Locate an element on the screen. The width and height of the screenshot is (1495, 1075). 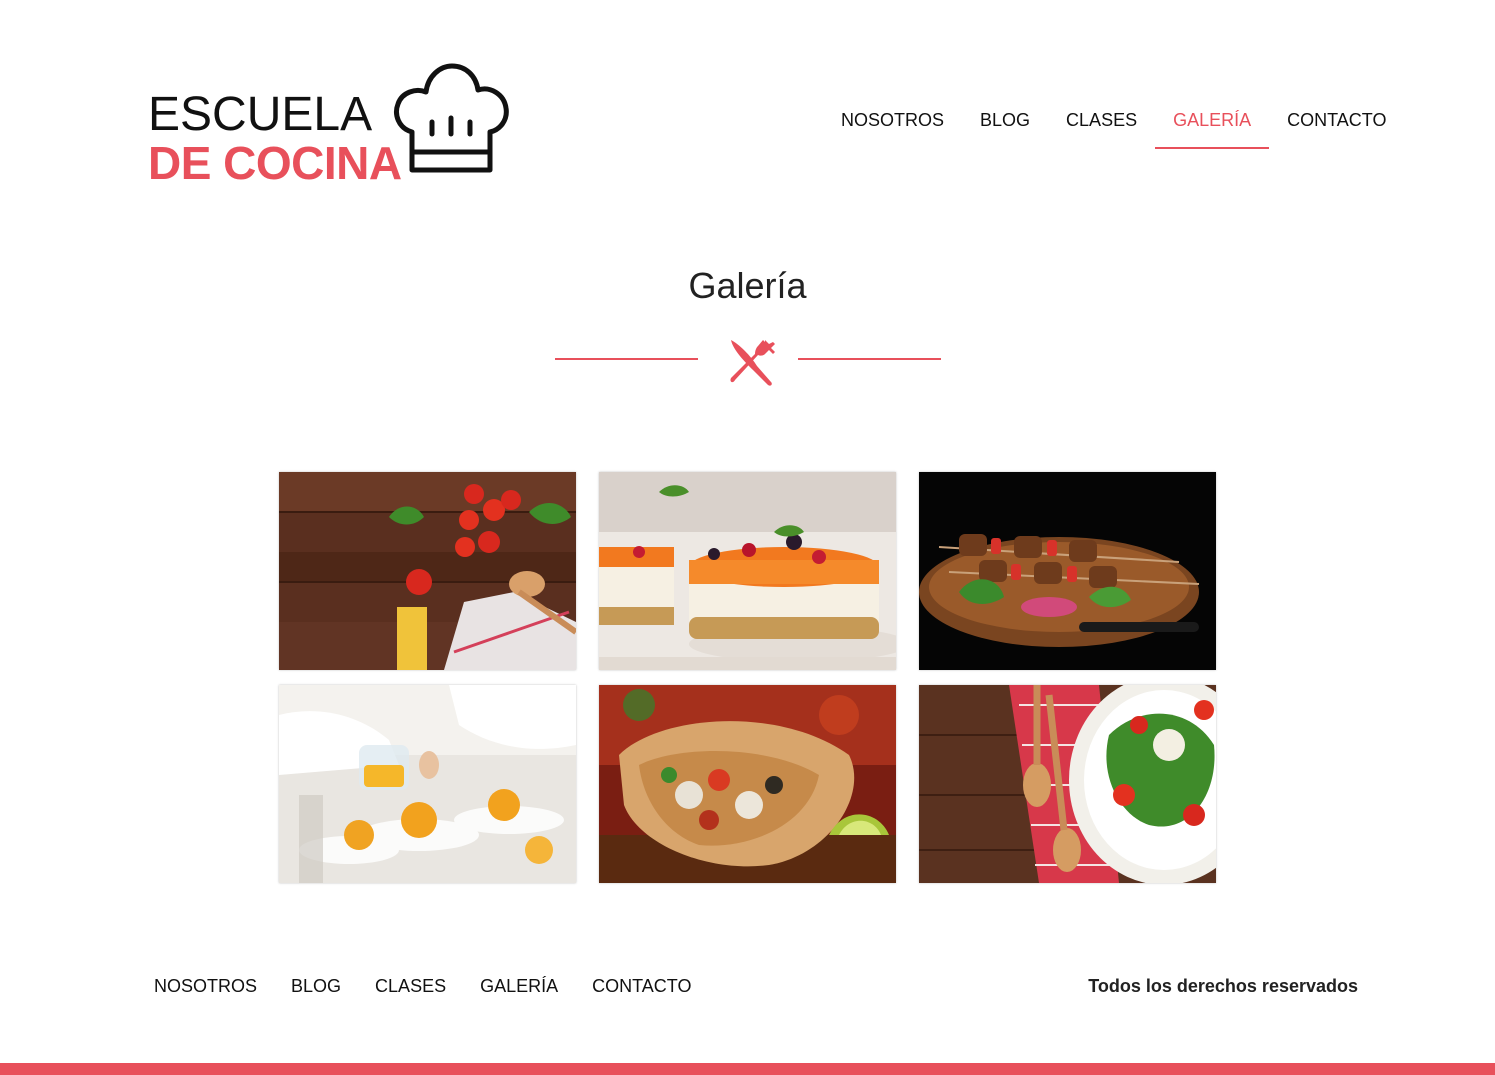
divider-line-left is located at coordinates (626, 359).